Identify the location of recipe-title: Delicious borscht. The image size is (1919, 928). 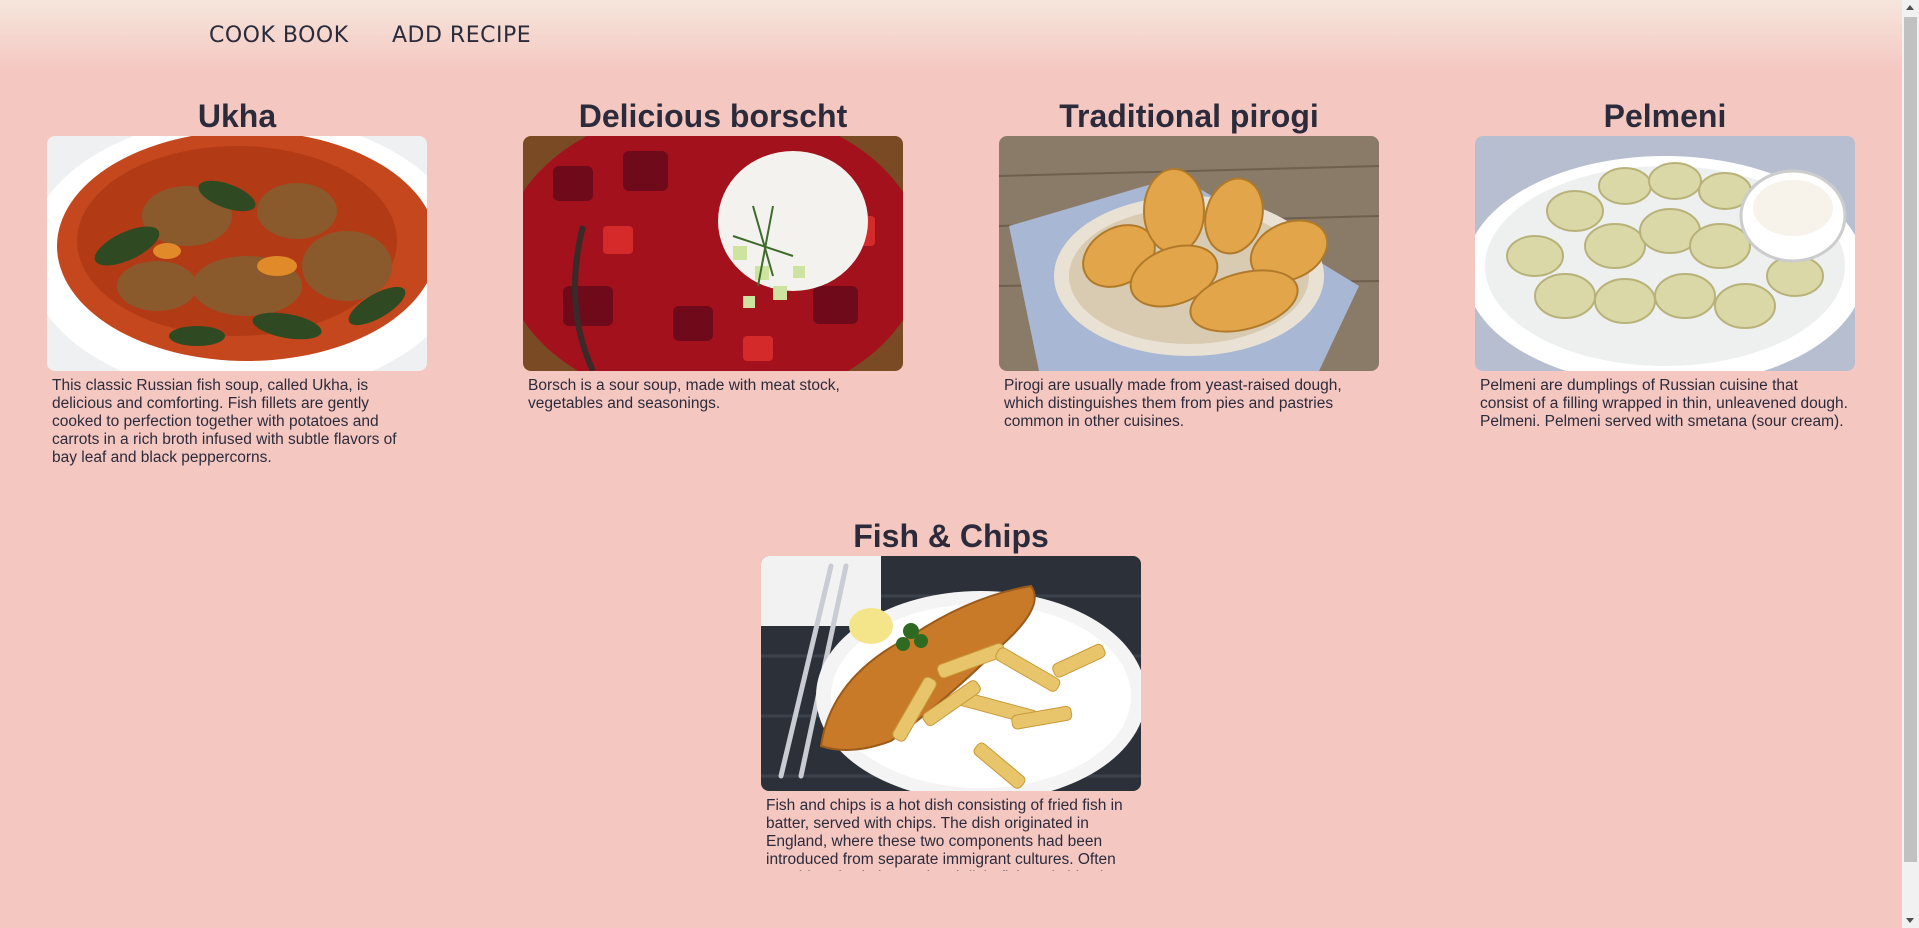
(713, 116).